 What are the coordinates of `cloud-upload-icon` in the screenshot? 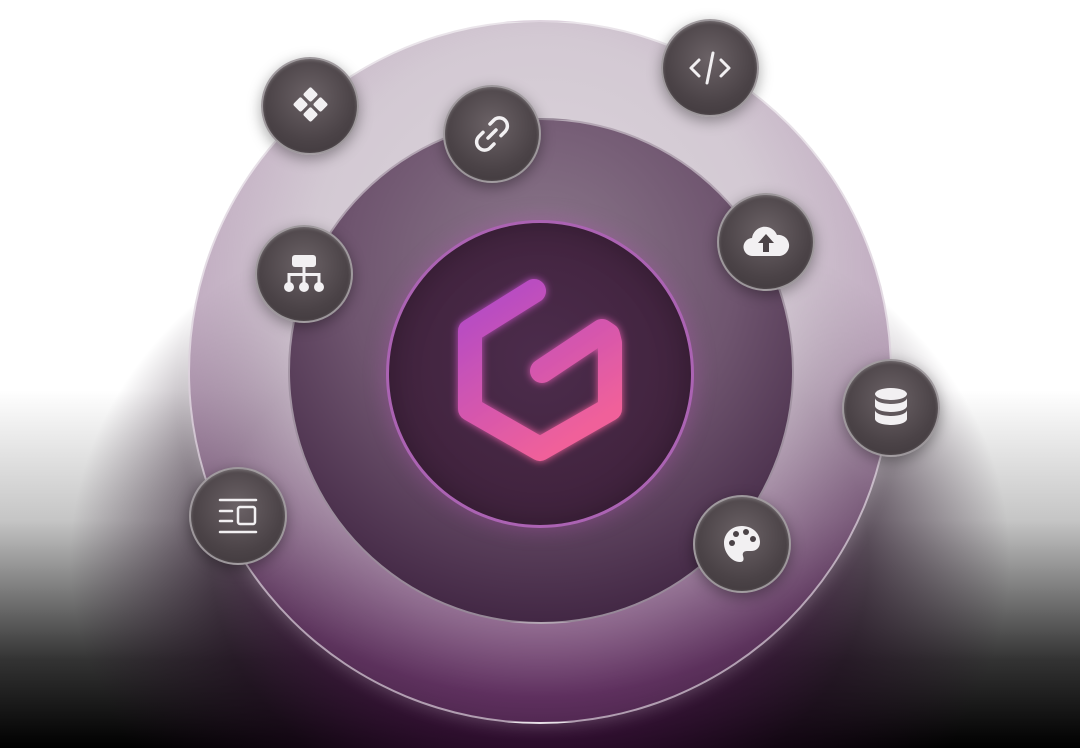 It's located at (766, 241).